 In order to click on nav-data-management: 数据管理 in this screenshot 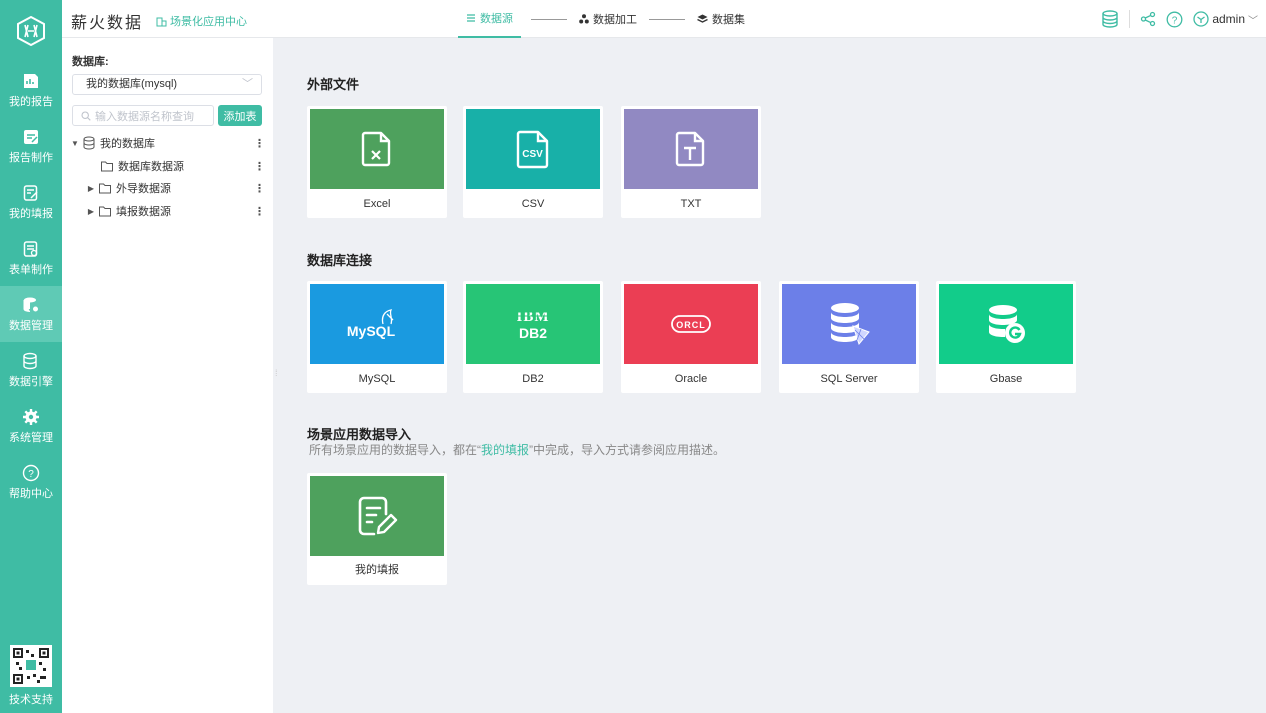, I will do `click(31, 314)`.